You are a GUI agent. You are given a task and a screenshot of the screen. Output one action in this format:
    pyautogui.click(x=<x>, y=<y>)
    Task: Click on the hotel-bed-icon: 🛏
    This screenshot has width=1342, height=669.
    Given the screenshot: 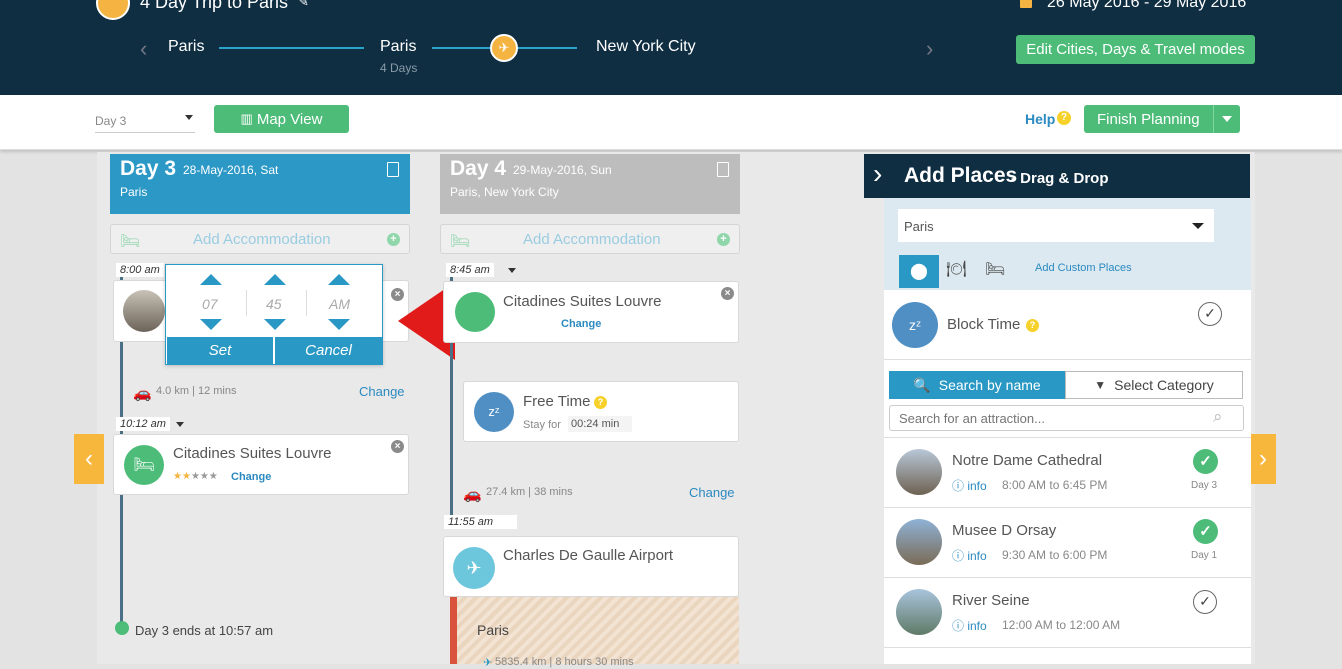 What is the action you would take?
    pyautogui.click(x=144, y=465)
    